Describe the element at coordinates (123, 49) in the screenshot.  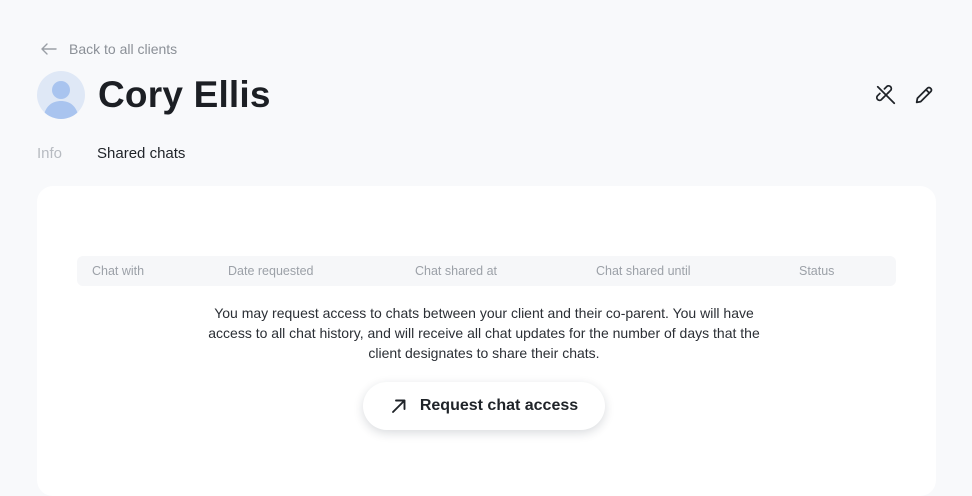
I see `back-link-label: Back to all clients` at that location.